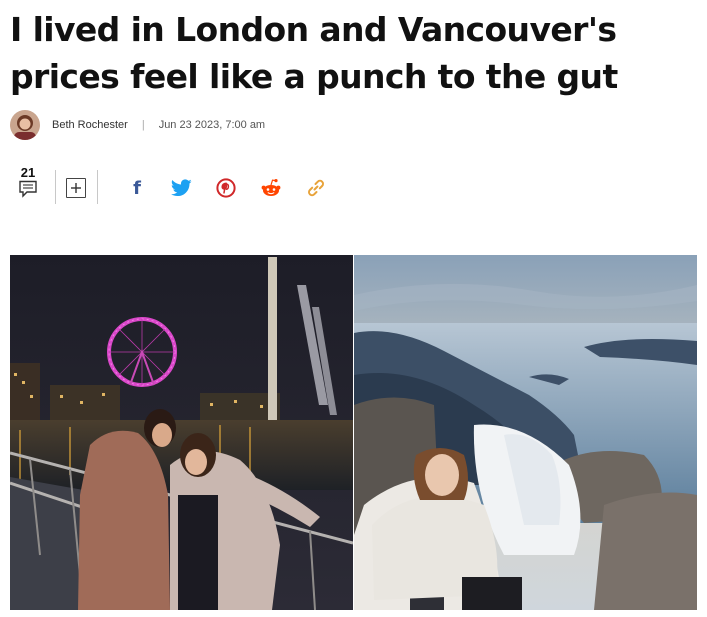  I want to click on link-icon, so click(316, 188).